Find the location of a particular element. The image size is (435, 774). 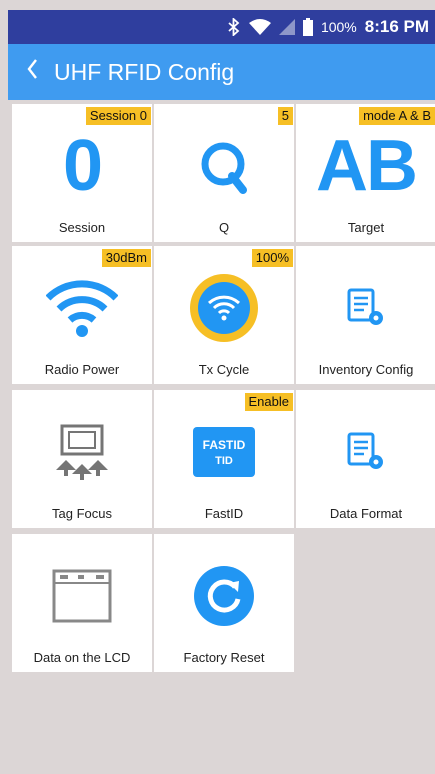

session-zero-icon: 0 is located at coordinates (82, 166).